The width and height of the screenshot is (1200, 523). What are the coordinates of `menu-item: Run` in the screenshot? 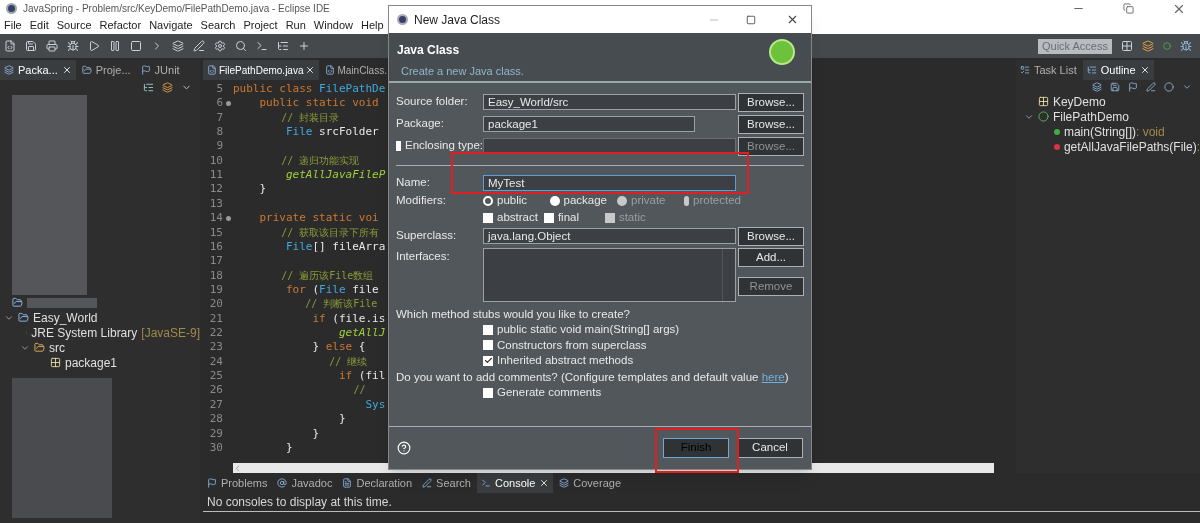 It's located at (295, 25).